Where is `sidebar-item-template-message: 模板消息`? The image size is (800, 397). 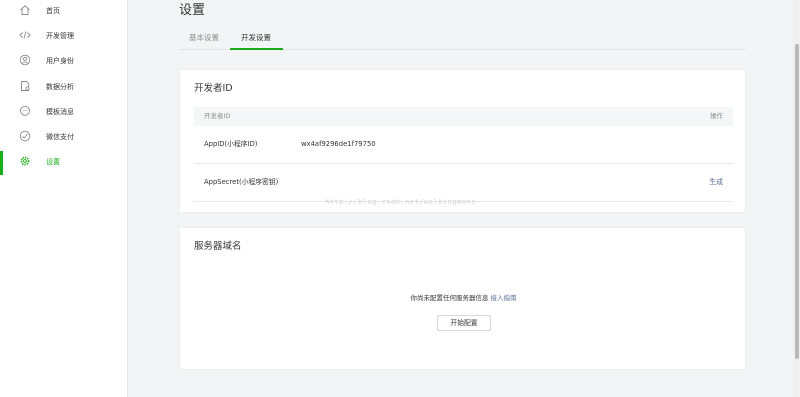 sidebar-item-template-message: 模板消息 is located at coordinates (64, 113).